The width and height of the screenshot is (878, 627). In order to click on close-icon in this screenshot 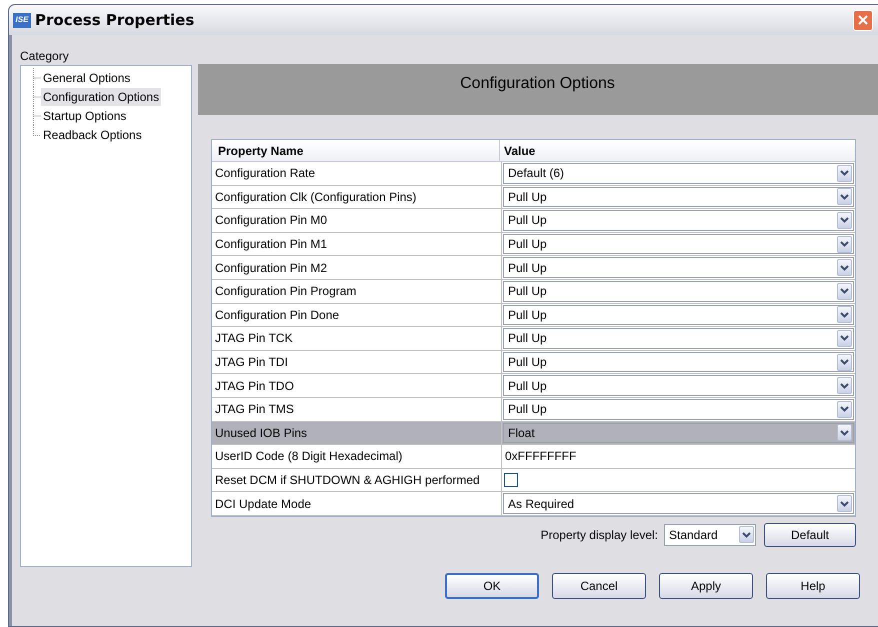, I will do `click(863, 20)`.